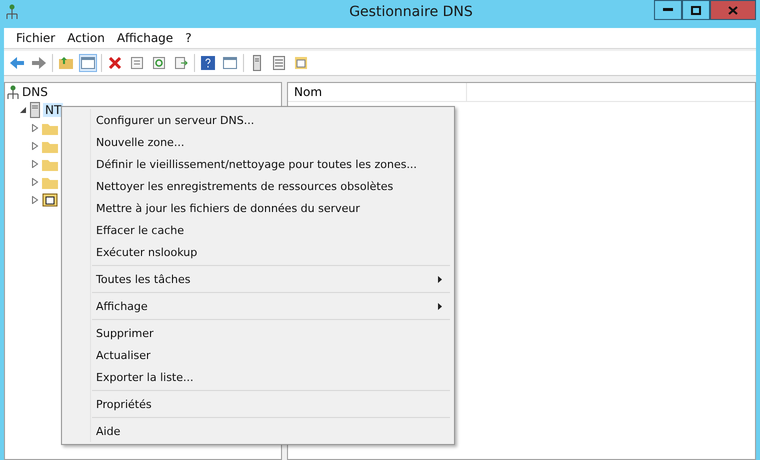 Image resolution: width=760 pixels, height=460 pixels. What do you see at coordinates (88, 63) in the screenshot?
I see `pane-toggle-button` at bounding box center [88, 63].